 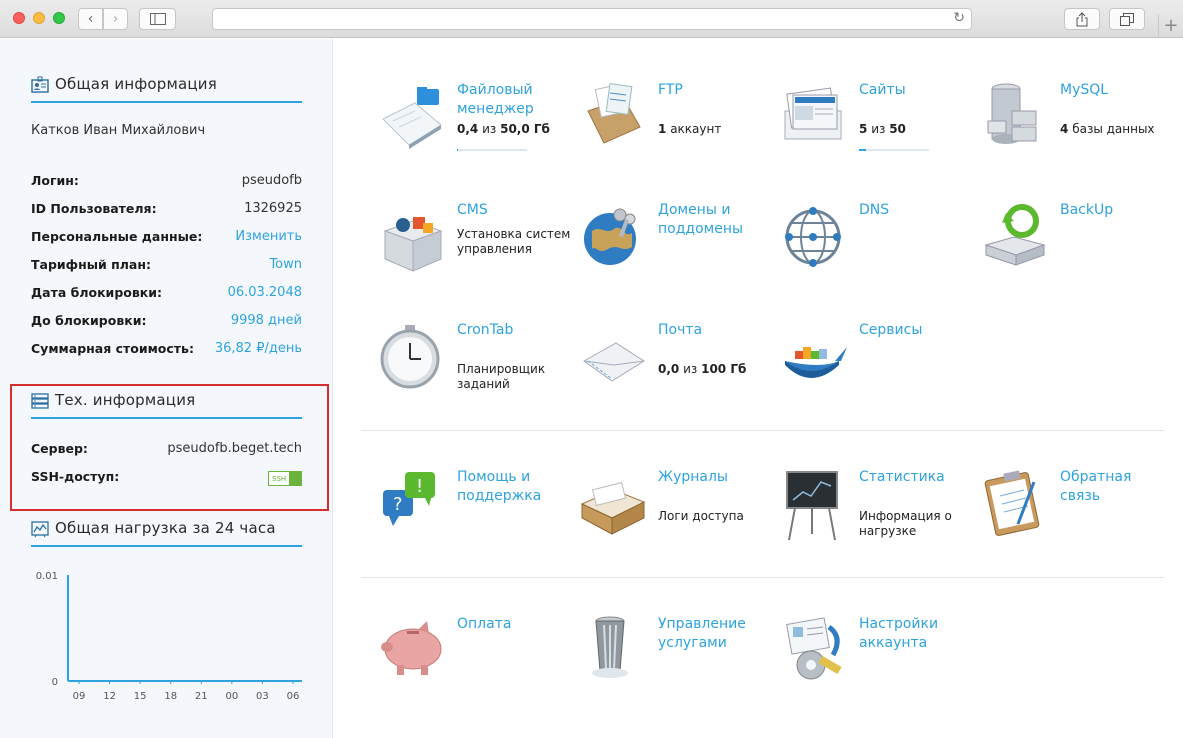 What do you see at coordinates (166, 479) in the screenshot?
I see `ssh-row: SSH-доступ: SSH` at bounding box center [166, 479].